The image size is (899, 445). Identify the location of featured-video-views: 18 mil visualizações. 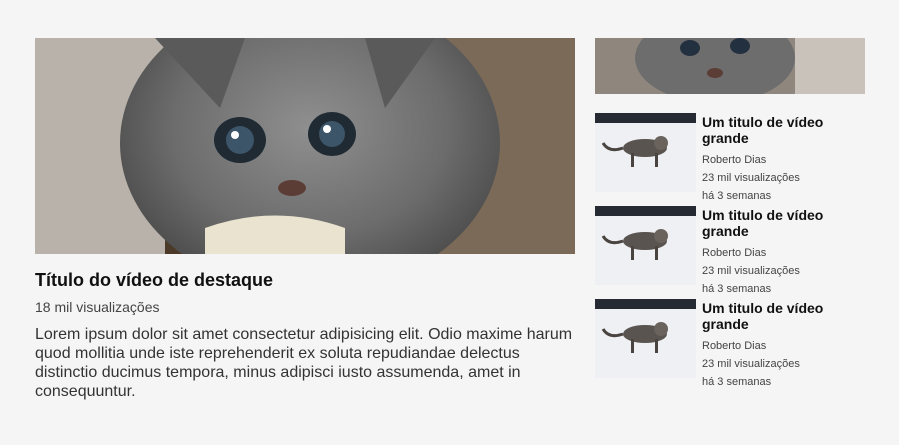
(97, 307).